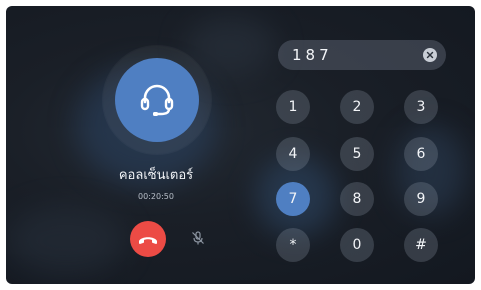 This screenshot has width=481, height=290. I want to click on key-2: 2, so click(357, 107).